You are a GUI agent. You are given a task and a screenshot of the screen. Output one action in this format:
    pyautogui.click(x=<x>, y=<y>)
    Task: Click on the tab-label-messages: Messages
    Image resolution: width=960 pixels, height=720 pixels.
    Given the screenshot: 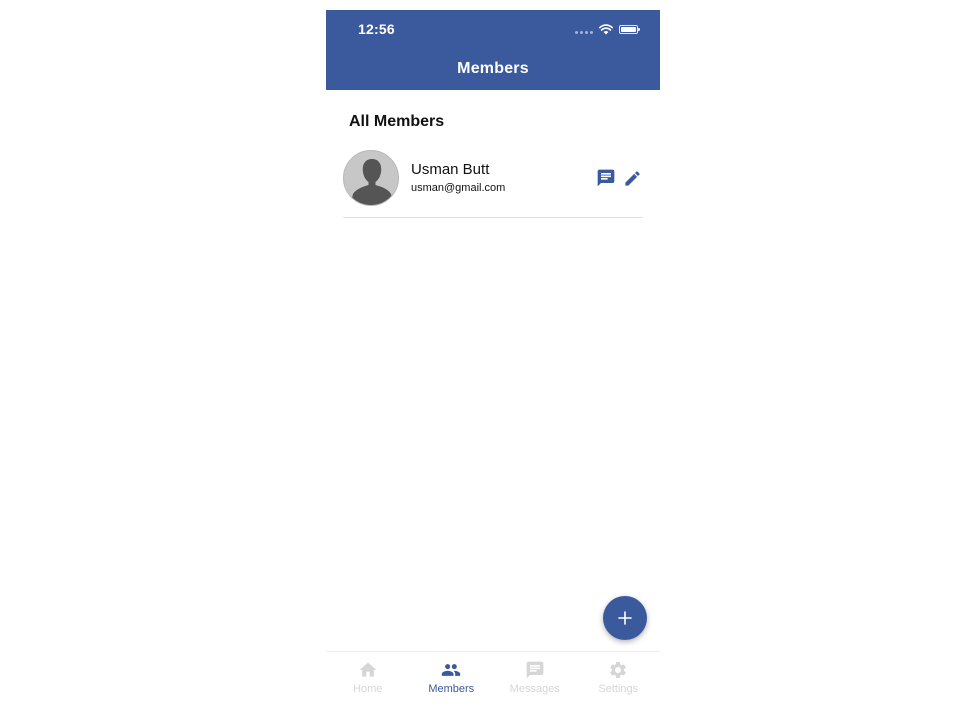 What is the action you would take?
    pyautogui.click(x=534, y=689)
    